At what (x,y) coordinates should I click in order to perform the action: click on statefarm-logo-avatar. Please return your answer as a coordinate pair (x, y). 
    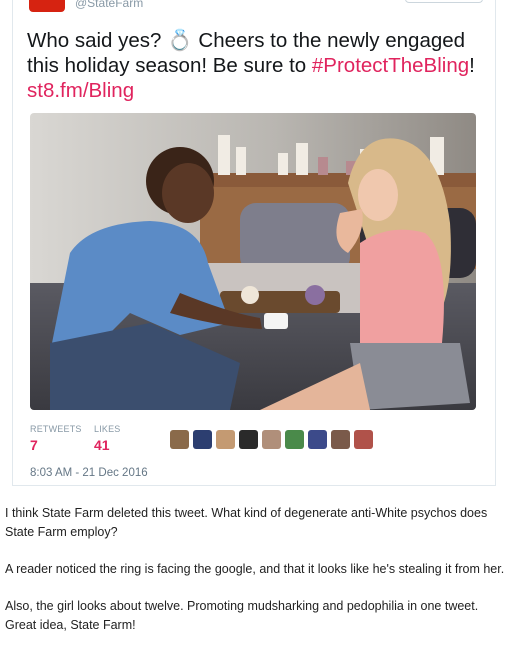
    Looking at the image, I should click on (47, 6).